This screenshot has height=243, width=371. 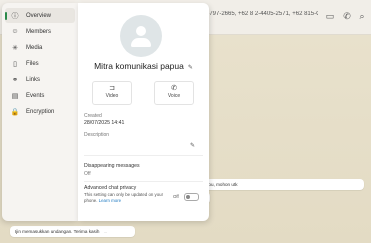 I want to click on disappearing-messages-label: Disappearing messages, so click(x=112, y=166).